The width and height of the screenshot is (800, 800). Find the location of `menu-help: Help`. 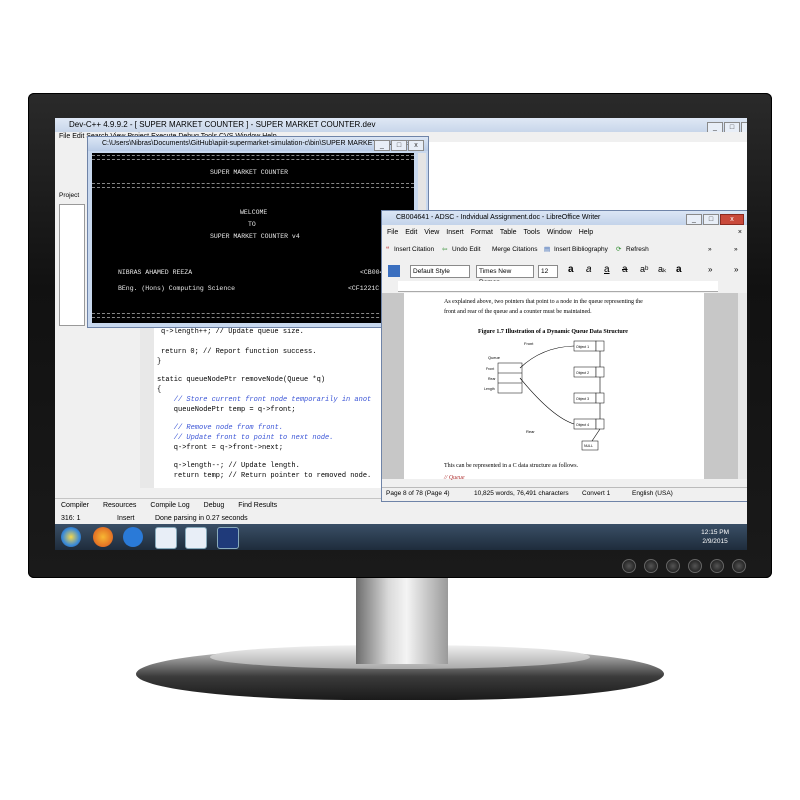

menu-help: Help is located at coordinates (586, 232).